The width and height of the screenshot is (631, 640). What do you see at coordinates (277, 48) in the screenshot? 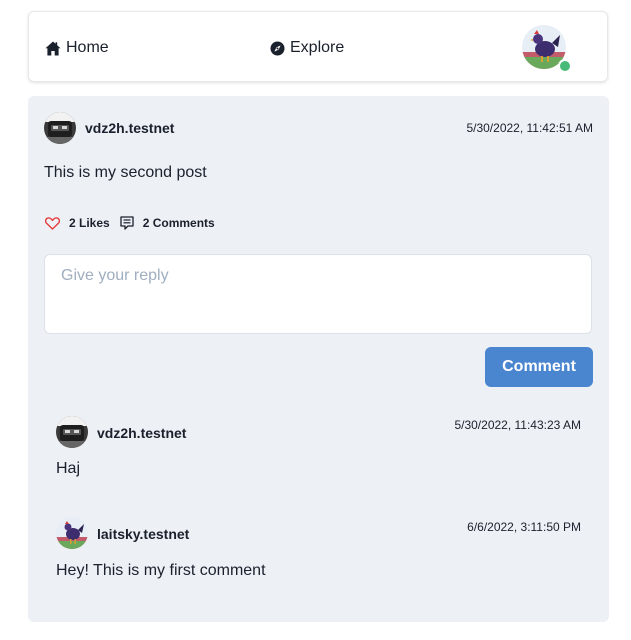
I see `compass-icon` at bounding box center [277, 48].